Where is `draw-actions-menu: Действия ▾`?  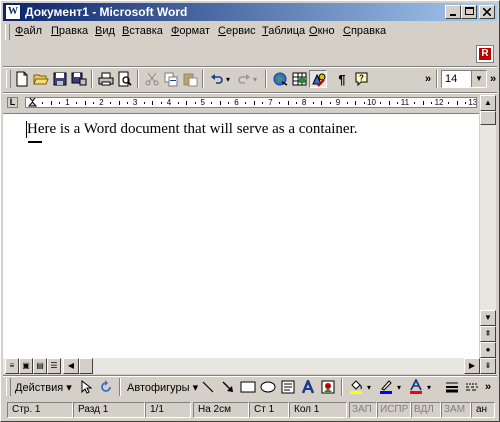 draw-actions-menu: Действия ▾ is located at coordinates (43, 387).